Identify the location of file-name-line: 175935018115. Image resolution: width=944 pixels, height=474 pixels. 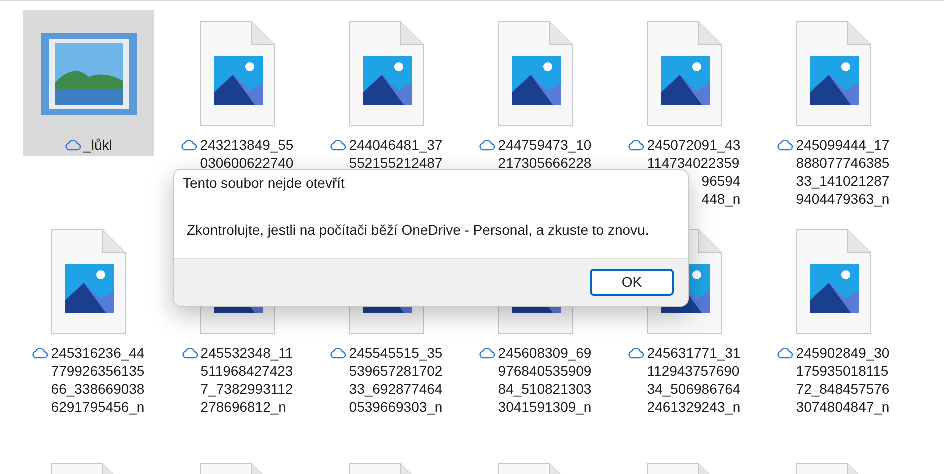
(843, 371).